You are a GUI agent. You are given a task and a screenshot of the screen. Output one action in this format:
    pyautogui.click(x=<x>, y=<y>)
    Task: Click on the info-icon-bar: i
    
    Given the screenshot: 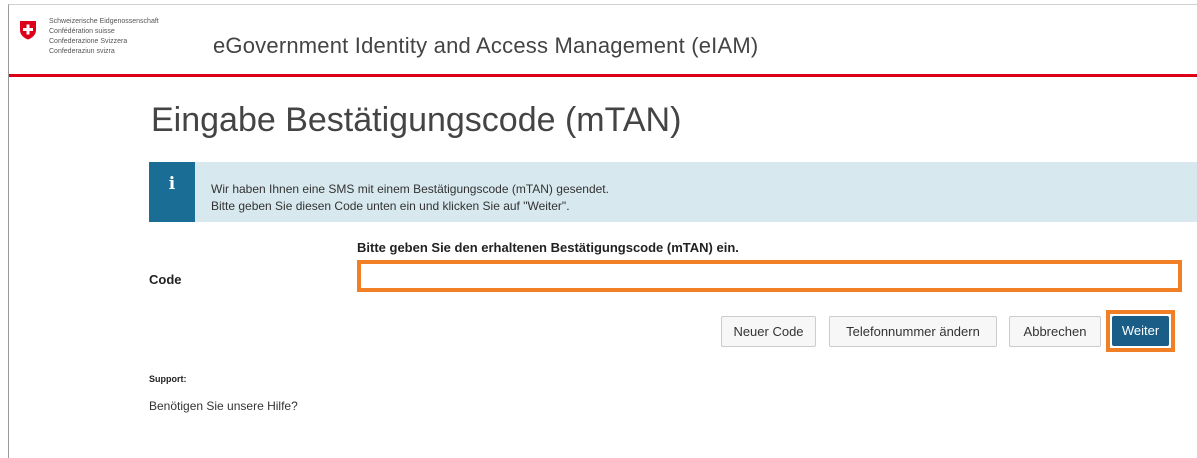 What is the action you would take?
    pyautogui.click(x=172, y=192)
    